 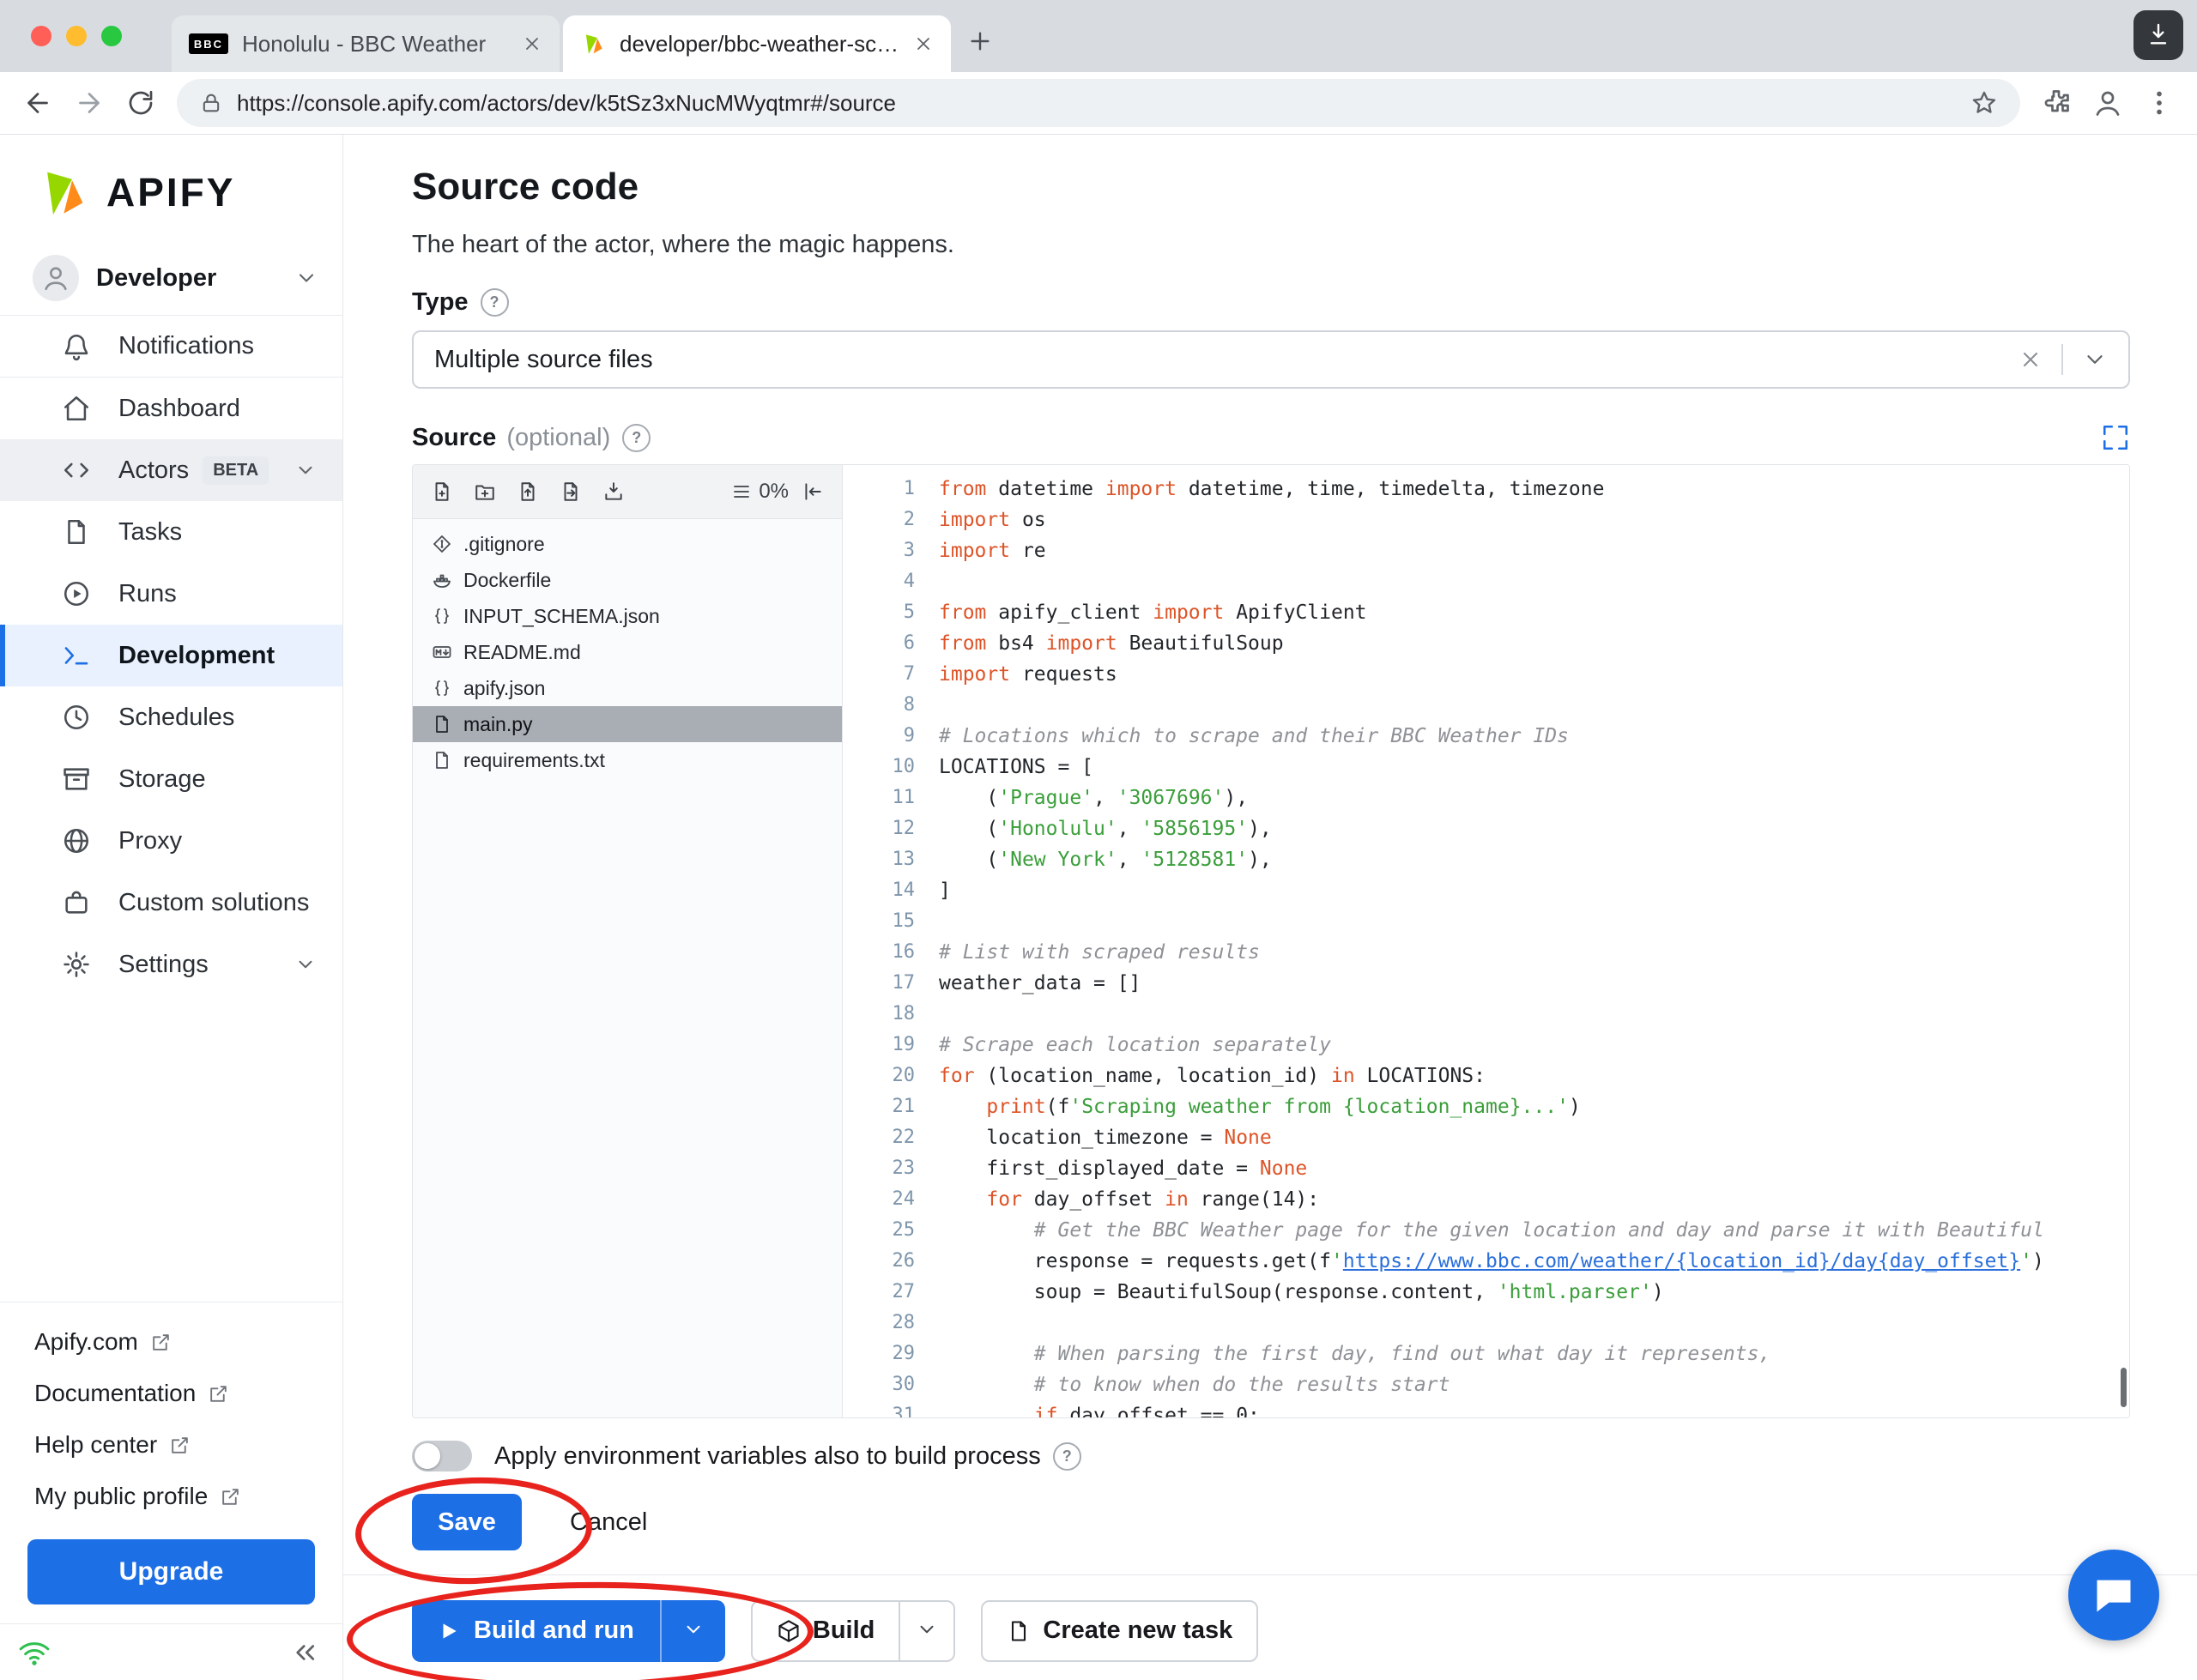 What do you see at coordinates (1271, 360) in the screenshot?
I see `type-select: Multiple source files` at bounding box center [1271, 360].